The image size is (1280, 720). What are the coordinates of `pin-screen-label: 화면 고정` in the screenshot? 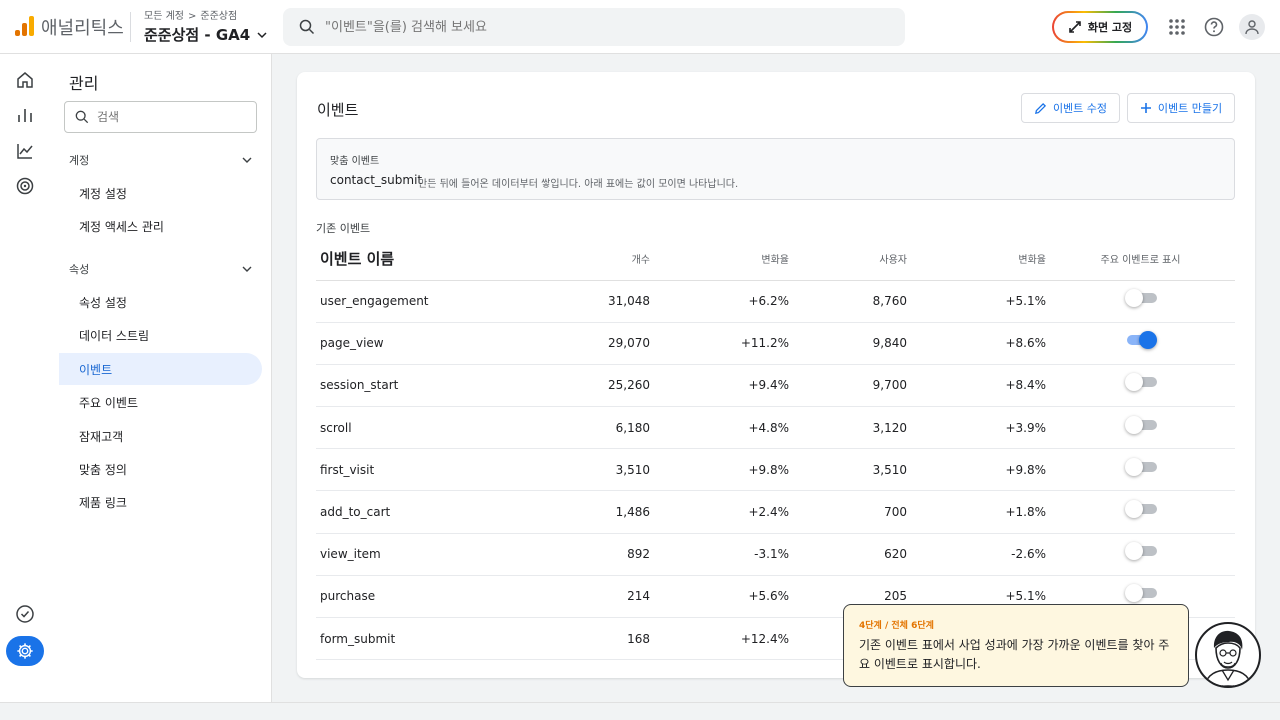 It's located at (1110, 27).